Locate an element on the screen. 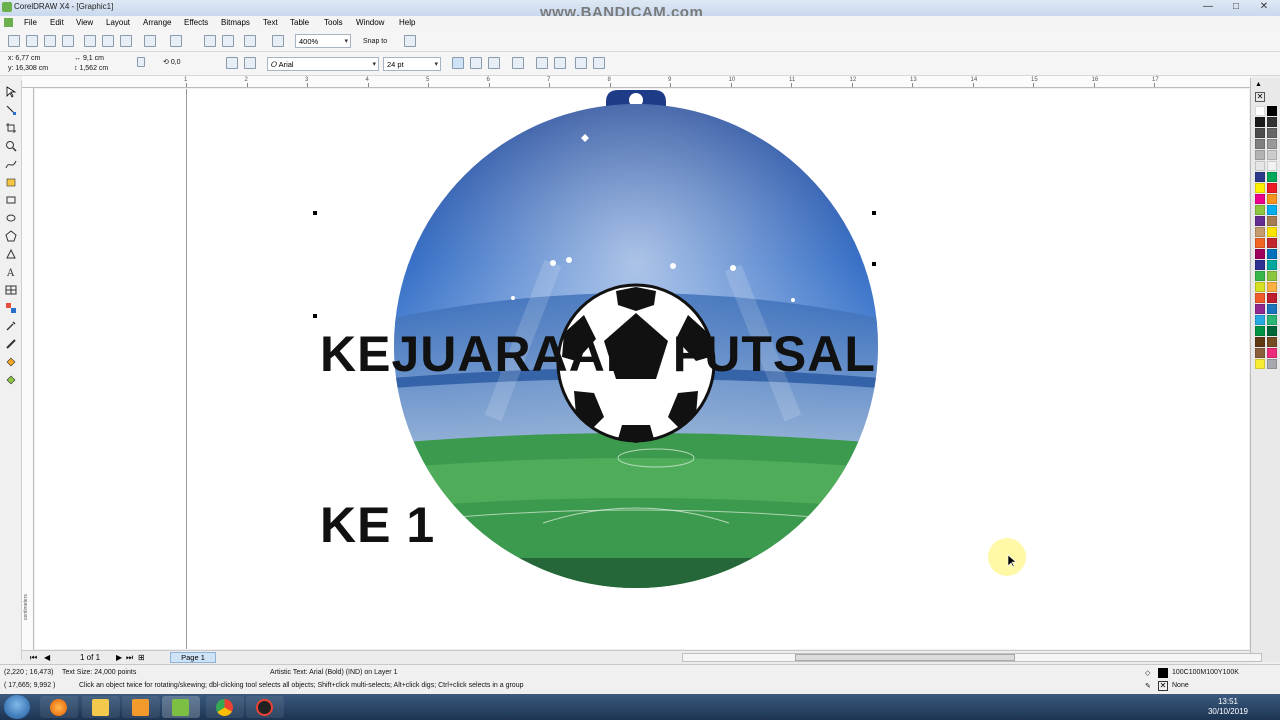  horizontal-ruler: 1 2 3 4 5 6 7 8 9 10 11 12 13 14 15 16 17 is located at coordinates (636, 82).